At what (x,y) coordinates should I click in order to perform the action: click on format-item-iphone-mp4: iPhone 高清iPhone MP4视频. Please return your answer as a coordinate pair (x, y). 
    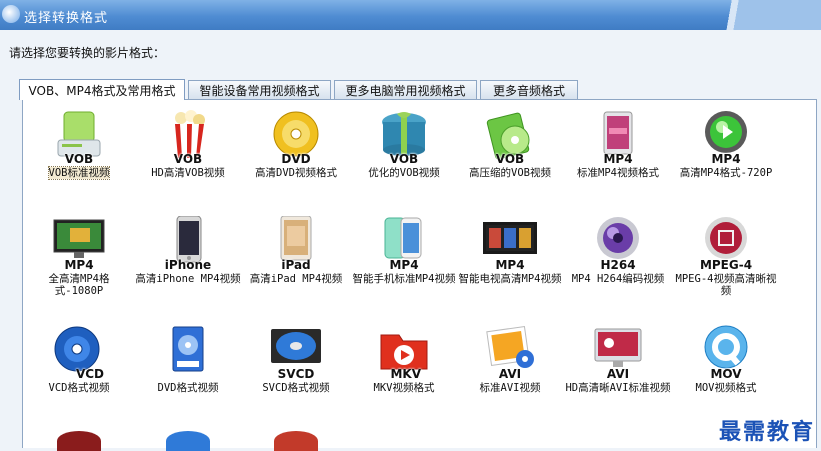
    Looking at the image, I should click on (188, 250).